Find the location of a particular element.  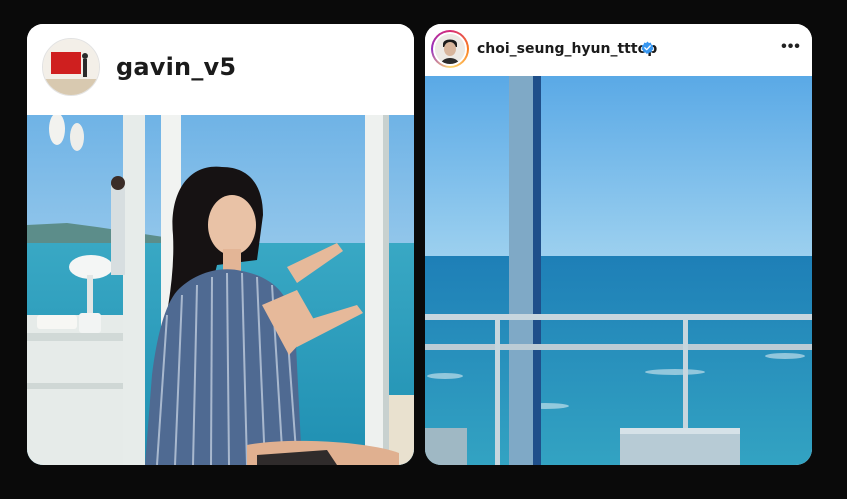

man-portrait-avatar-icon is located at coordinates (450, 49).